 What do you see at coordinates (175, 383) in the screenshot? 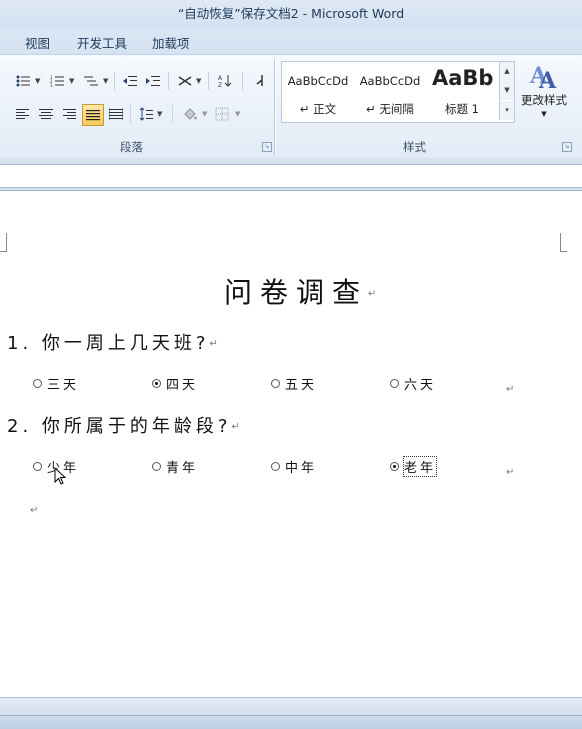
I see `radio-option: 四天` at bounding box center [175, 383].